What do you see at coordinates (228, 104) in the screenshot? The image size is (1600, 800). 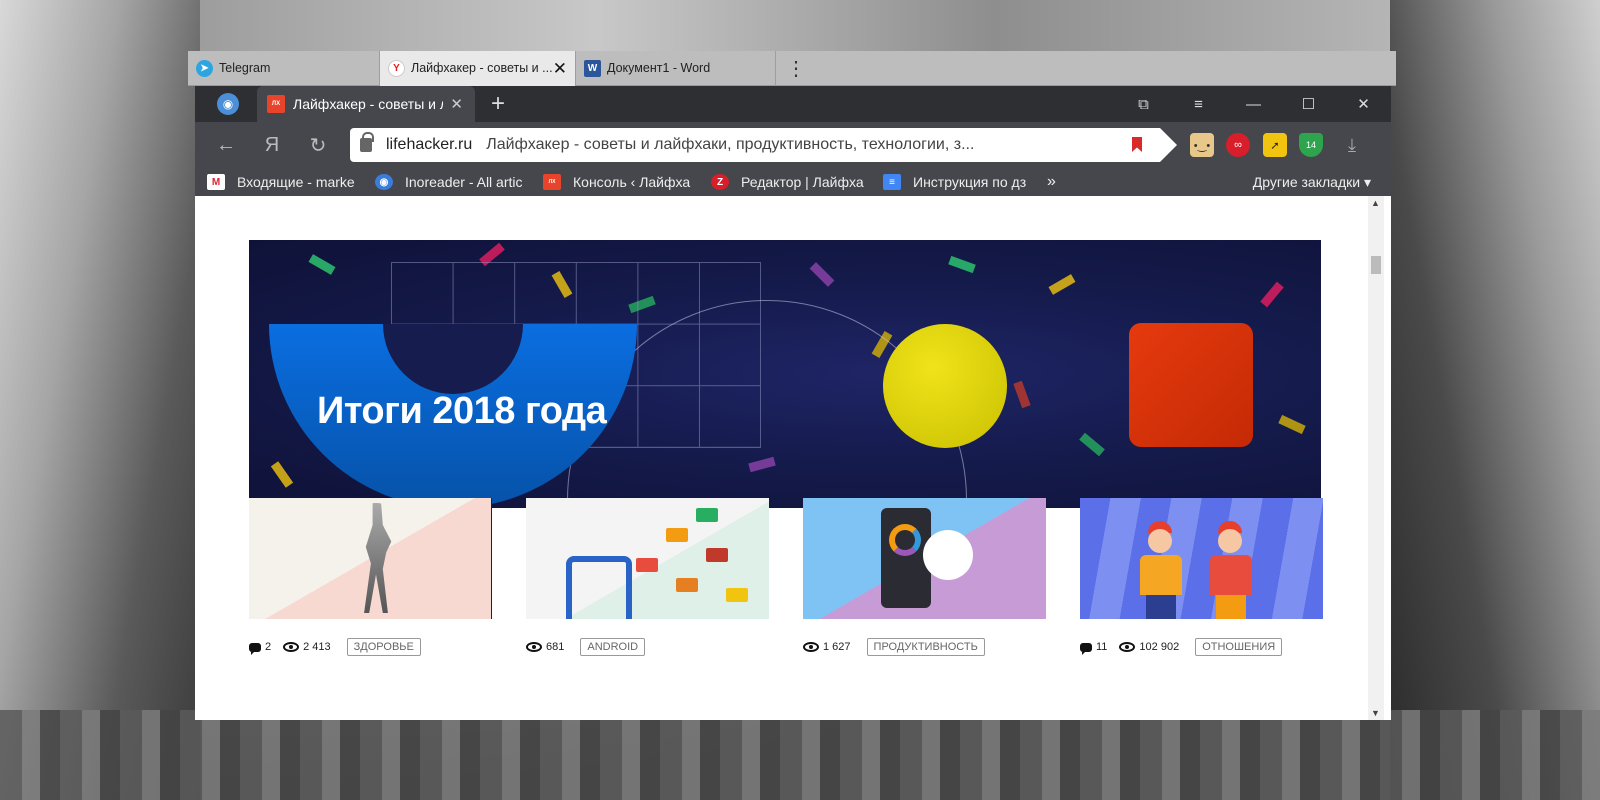 I see `feed-icon: ◉` at bounding box center [228, 104].